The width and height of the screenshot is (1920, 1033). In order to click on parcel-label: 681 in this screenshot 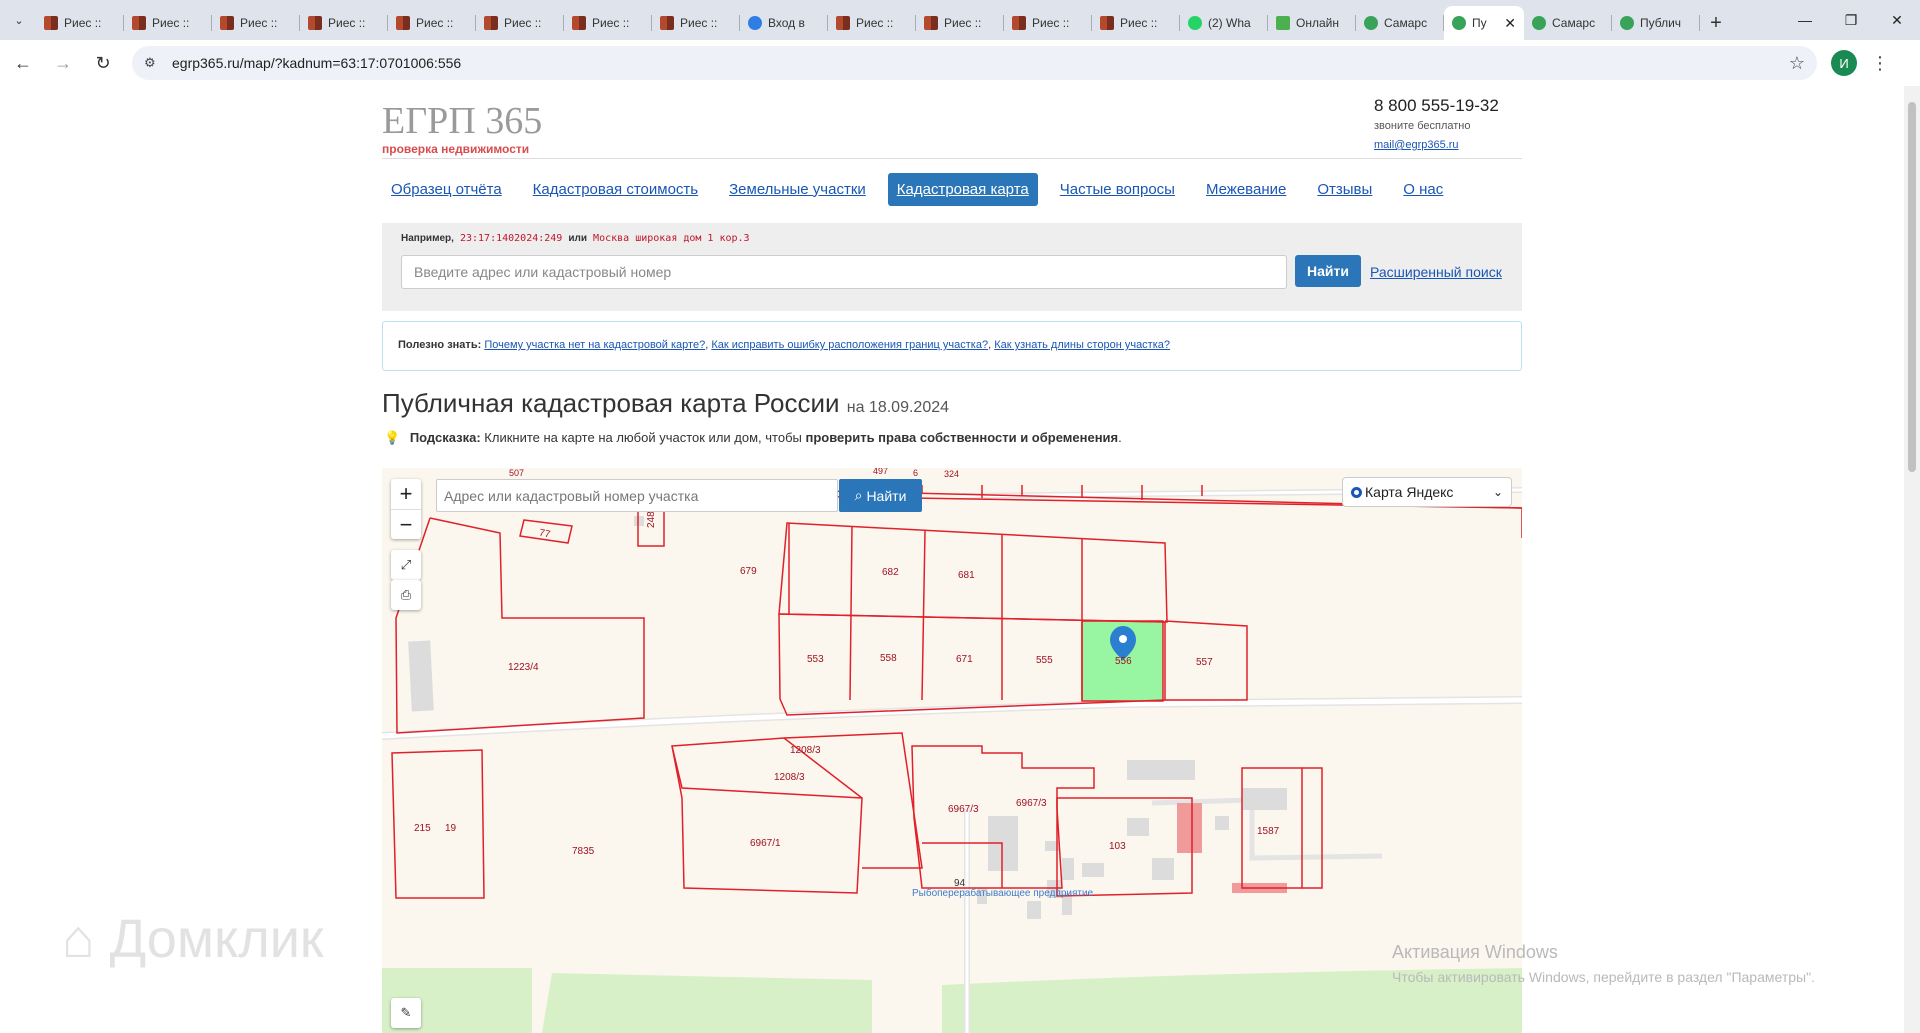, I will do `click(966, 575)`.